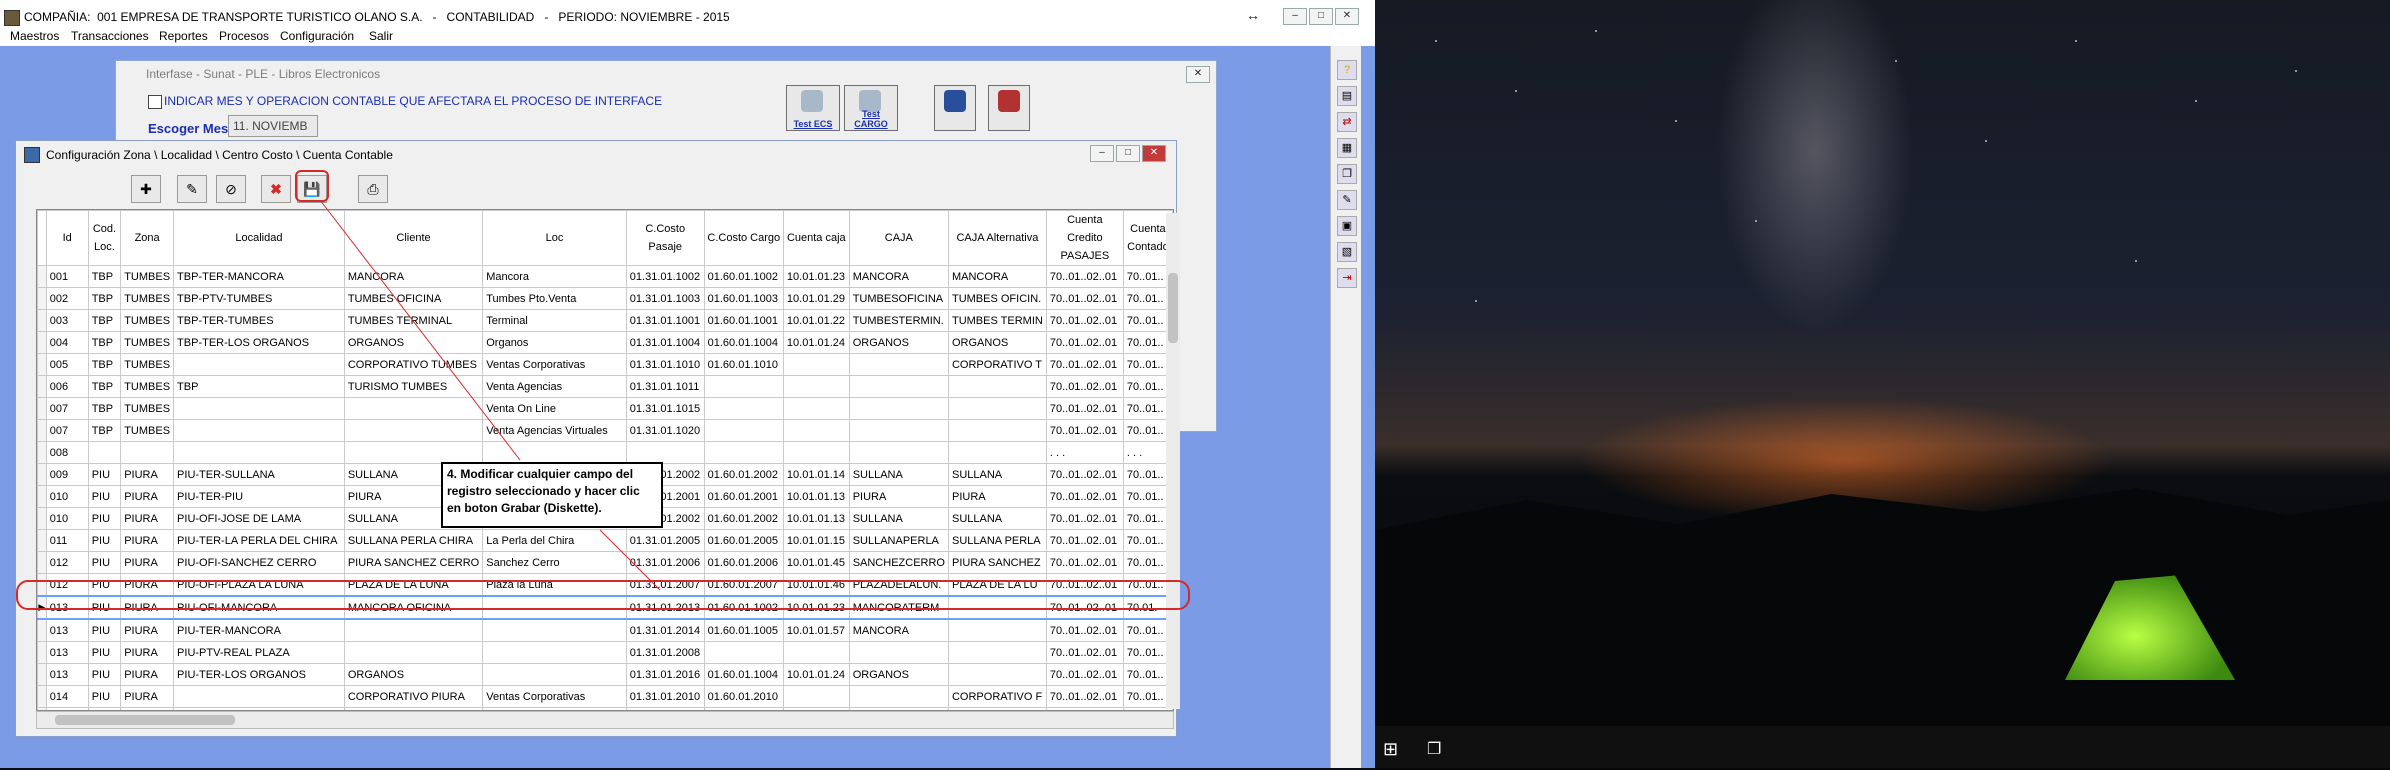 The width and height of the screenshot is (2390, 770). I want to click on table-cell: 006, so click(67, 386).